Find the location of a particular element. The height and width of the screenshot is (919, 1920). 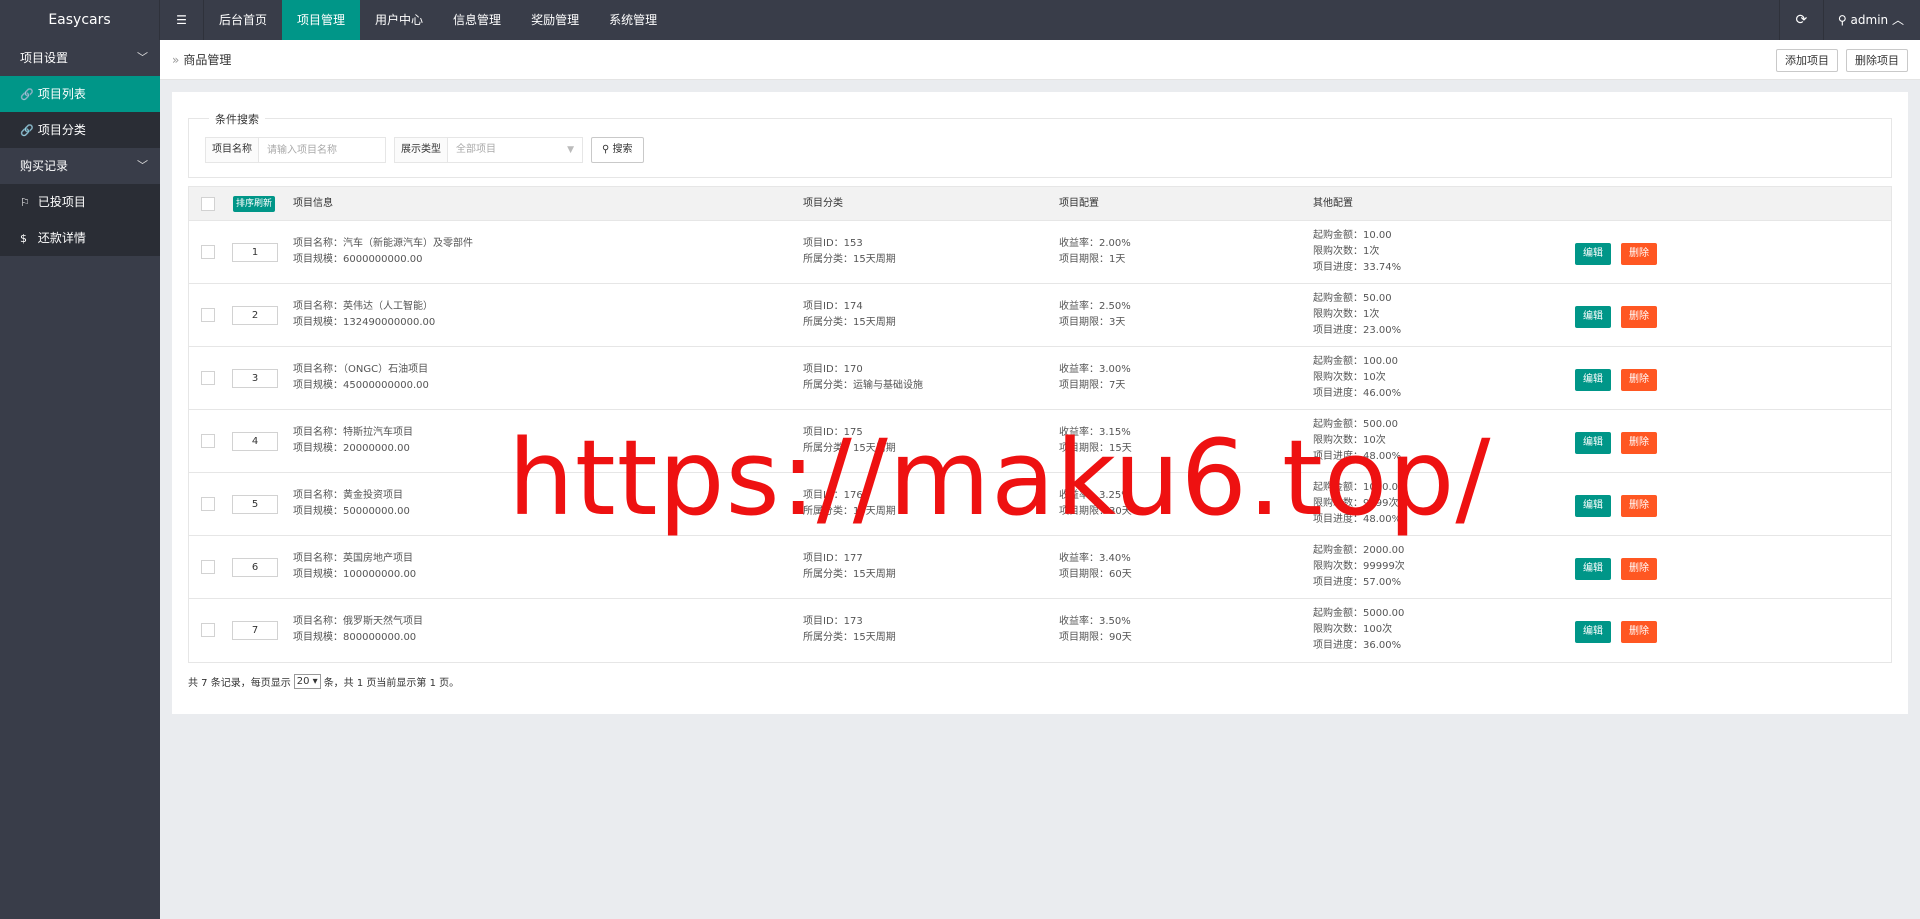

sidebar-item-project-list: 🔗 项目列表 is located at coordinates (80, 94).